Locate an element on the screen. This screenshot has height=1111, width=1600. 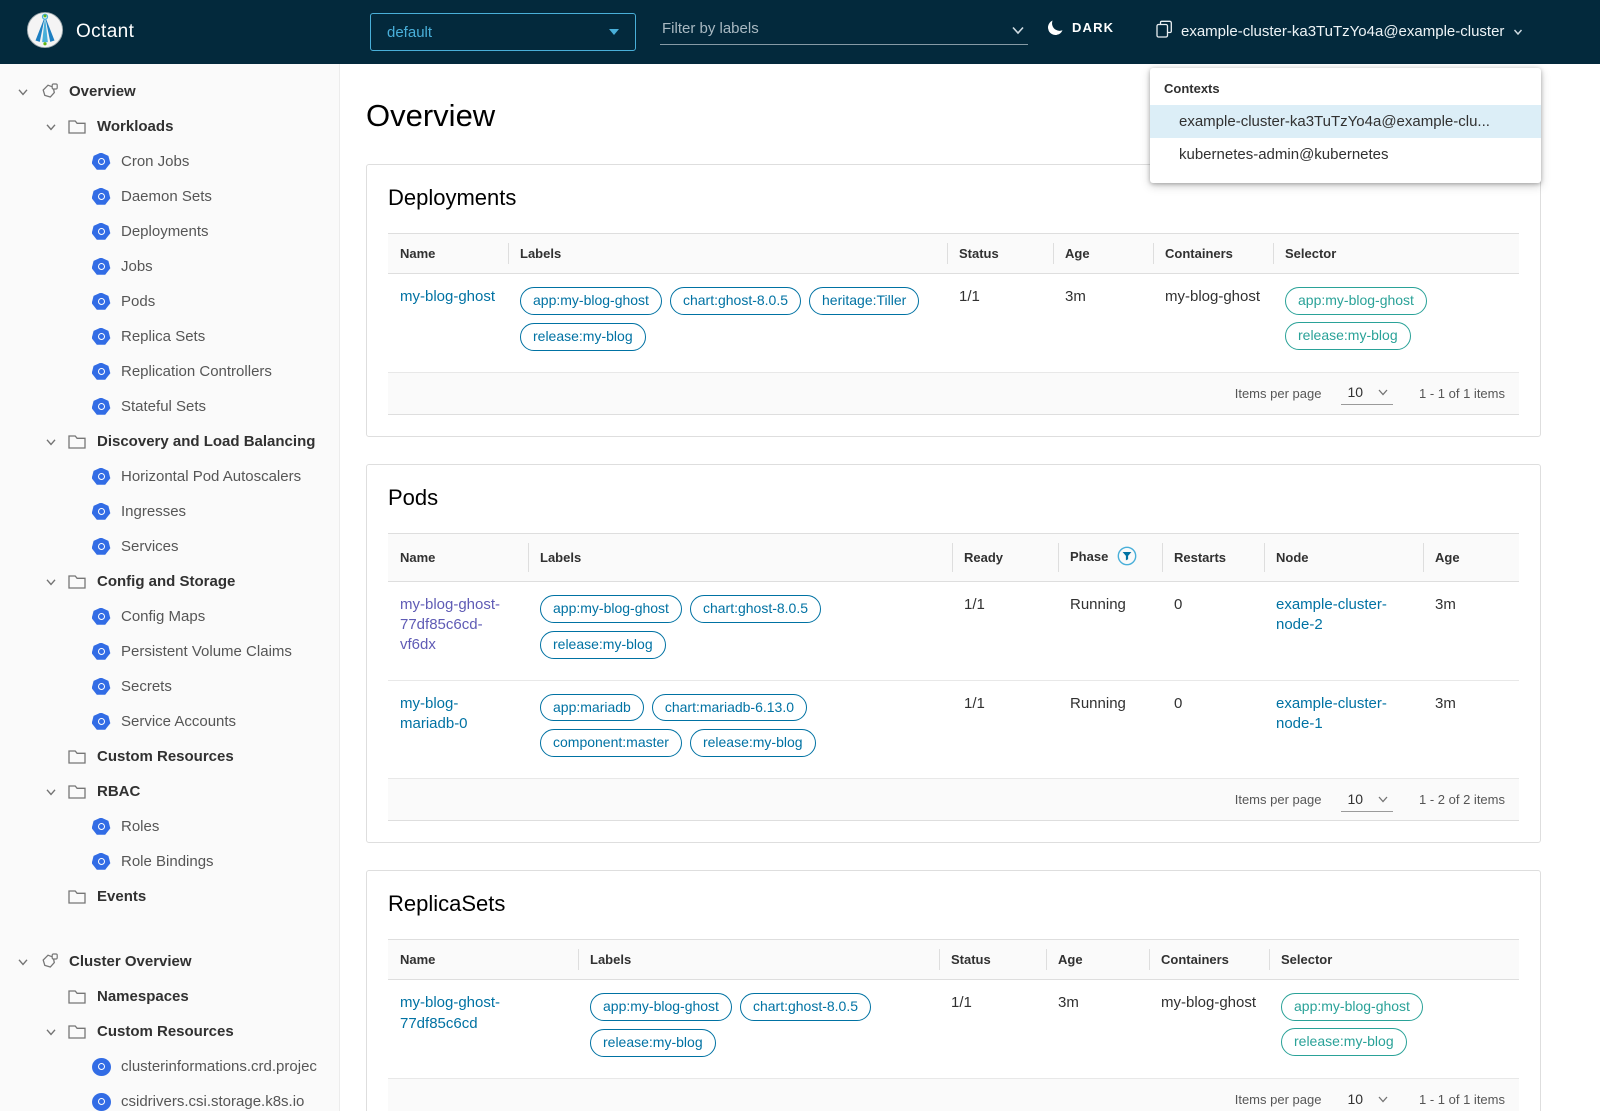
sidebar-item-label: Cluster Overview is located at coordinates (130, 961).